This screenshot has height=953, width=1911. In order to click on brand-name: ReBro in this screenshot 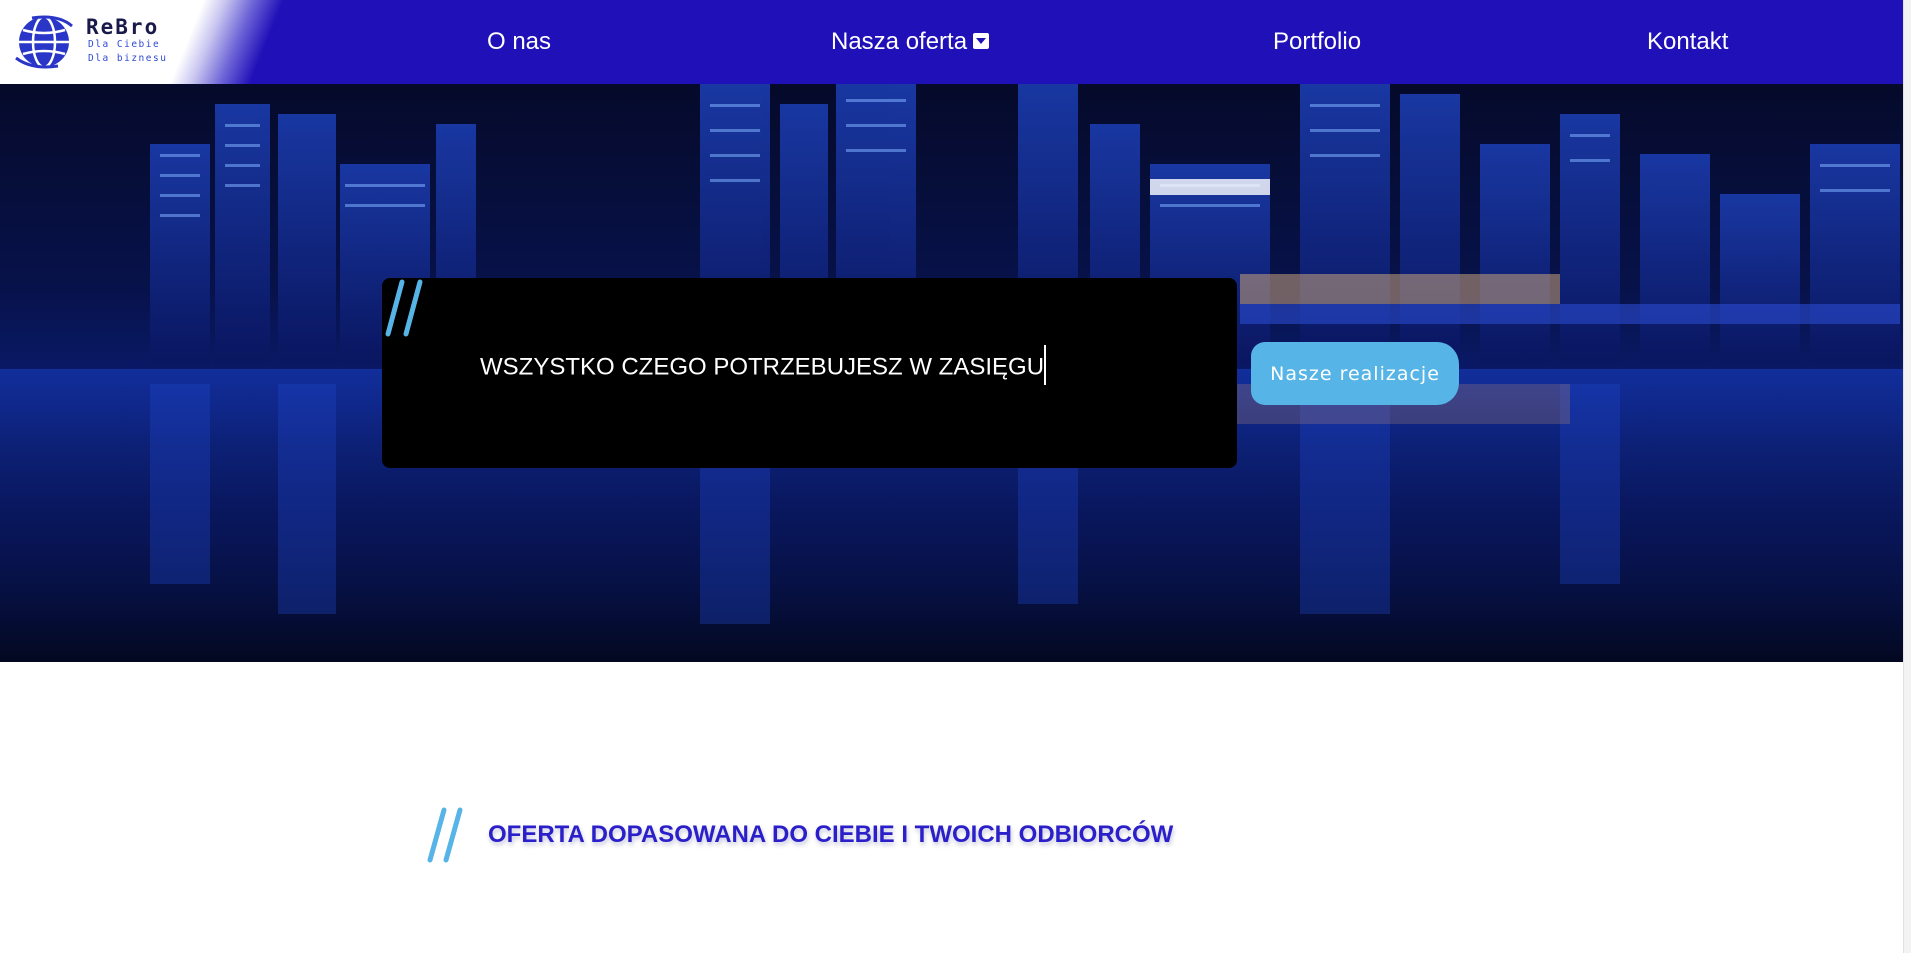, I will do `click(123, 27)`.